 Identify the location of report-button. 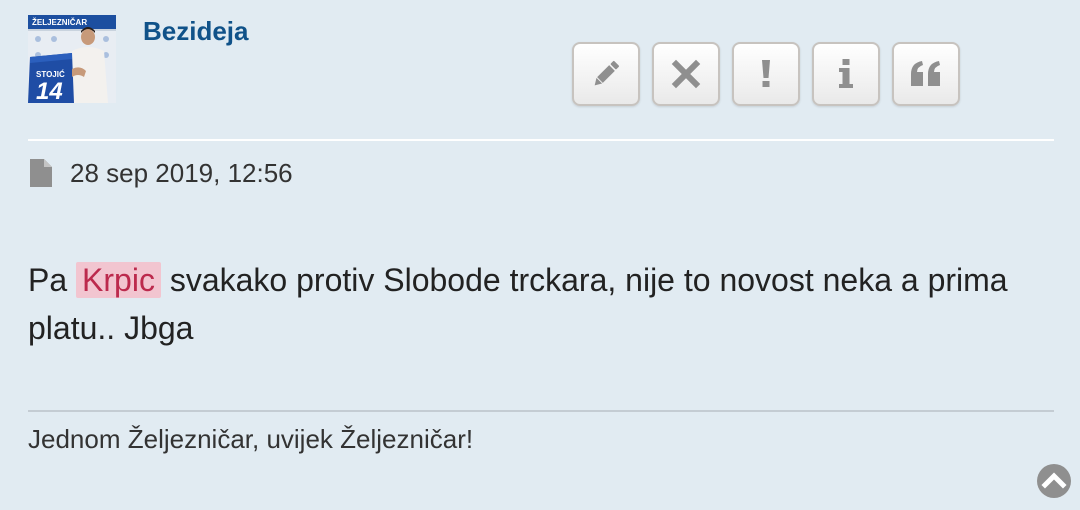
(766, 74).